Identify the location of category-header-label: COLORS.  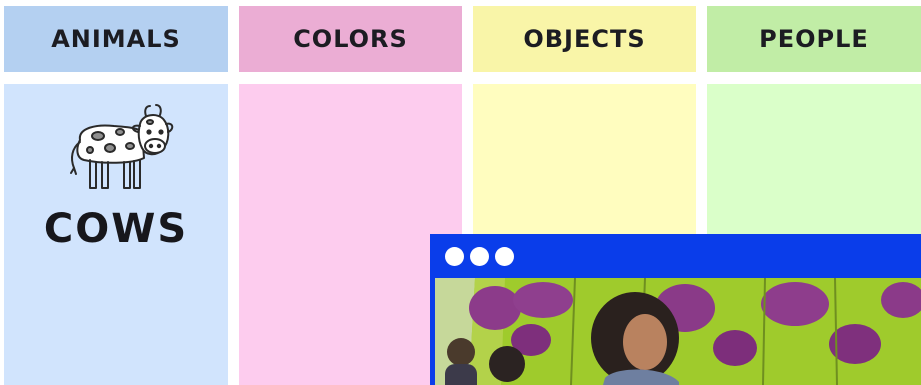
(350, 39).